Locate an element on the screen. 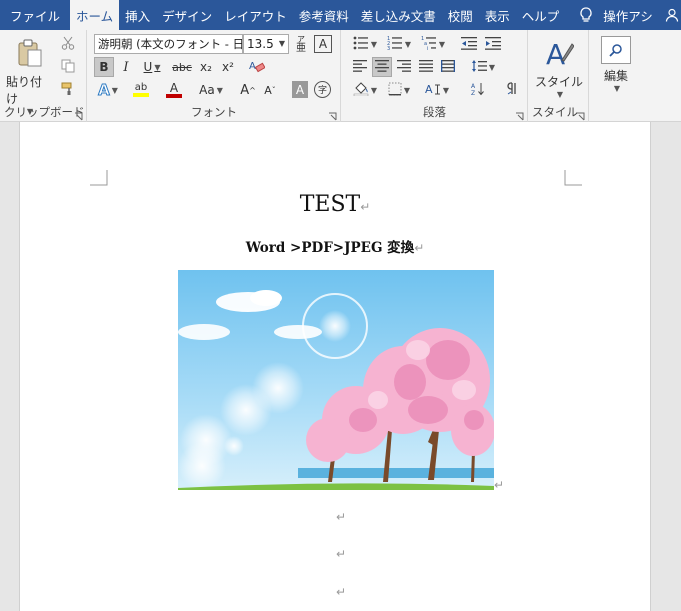  borders-button: ▼ is located at coordinates (399, 90).